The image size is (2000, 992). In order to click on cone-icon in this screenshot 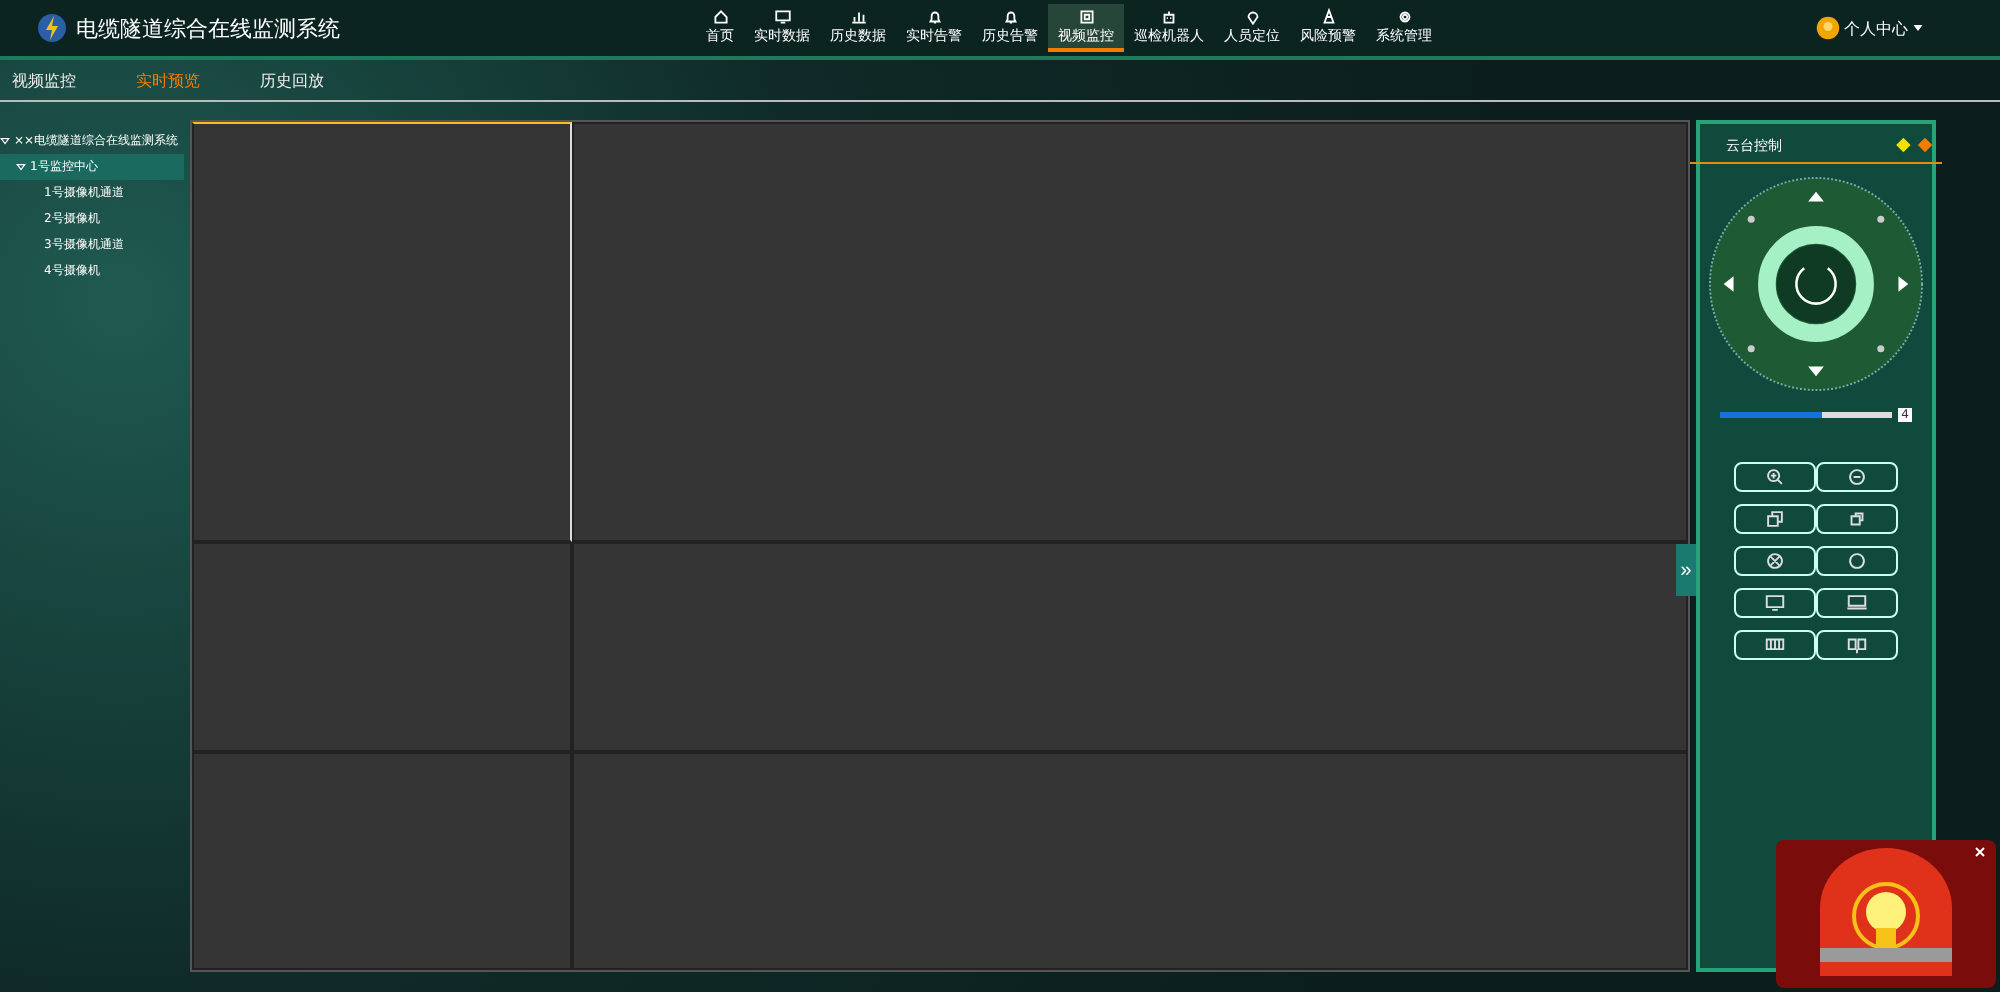, I will do `click(1328, 17)`.